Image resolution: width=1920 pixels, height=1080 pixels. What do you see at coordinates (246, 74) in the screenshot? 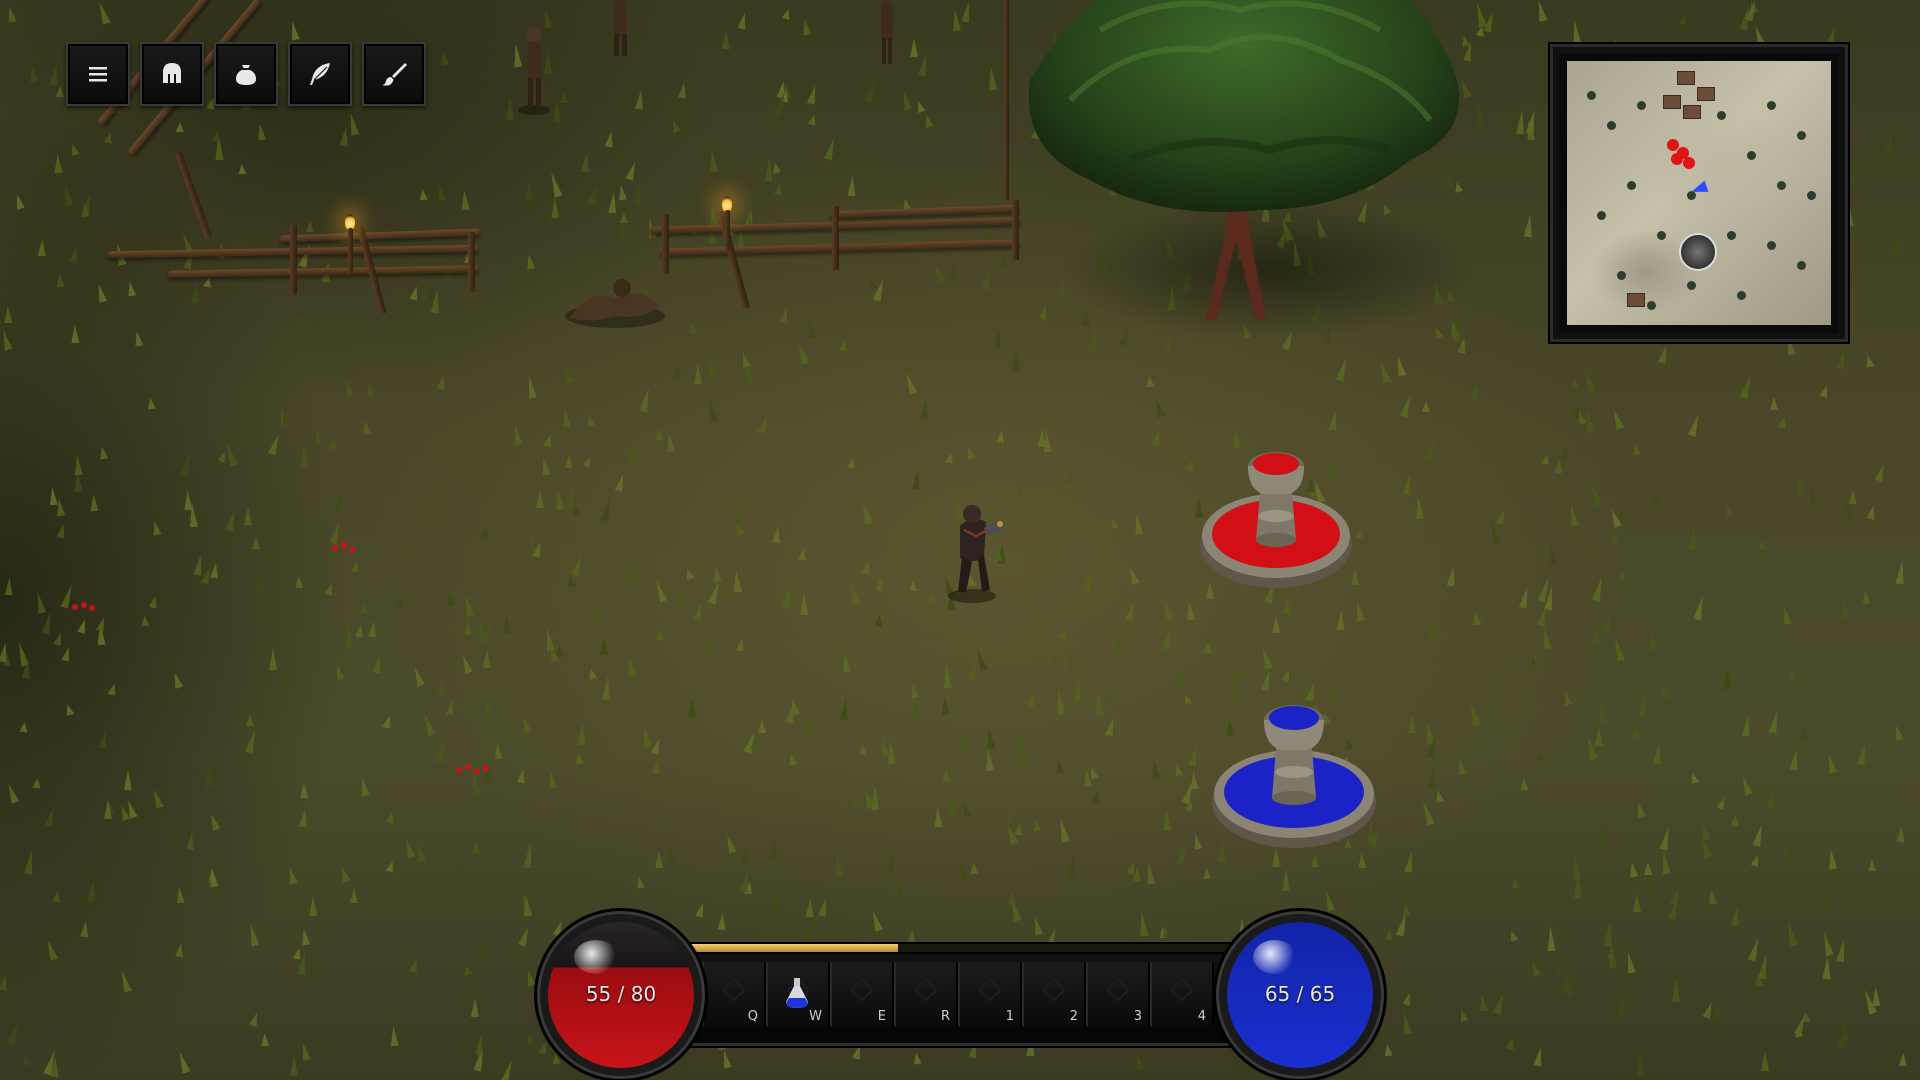
I see `inventory-button` at bounding box center [246, 74].